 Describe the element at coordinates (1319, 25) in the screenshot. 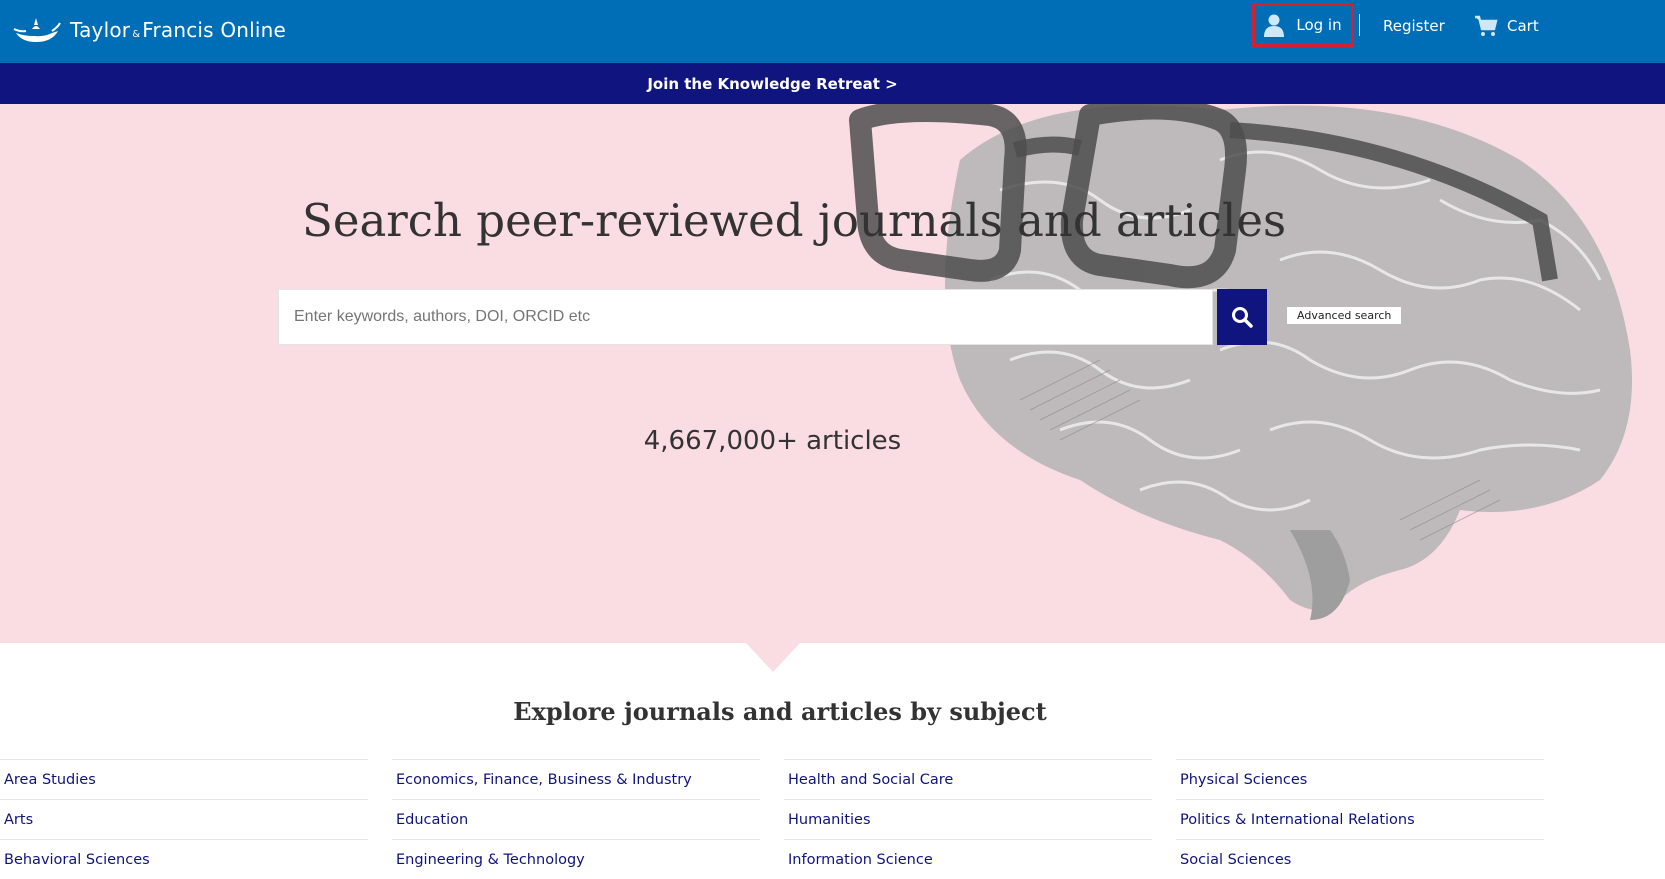

I see `login-label: Log in` at that location.